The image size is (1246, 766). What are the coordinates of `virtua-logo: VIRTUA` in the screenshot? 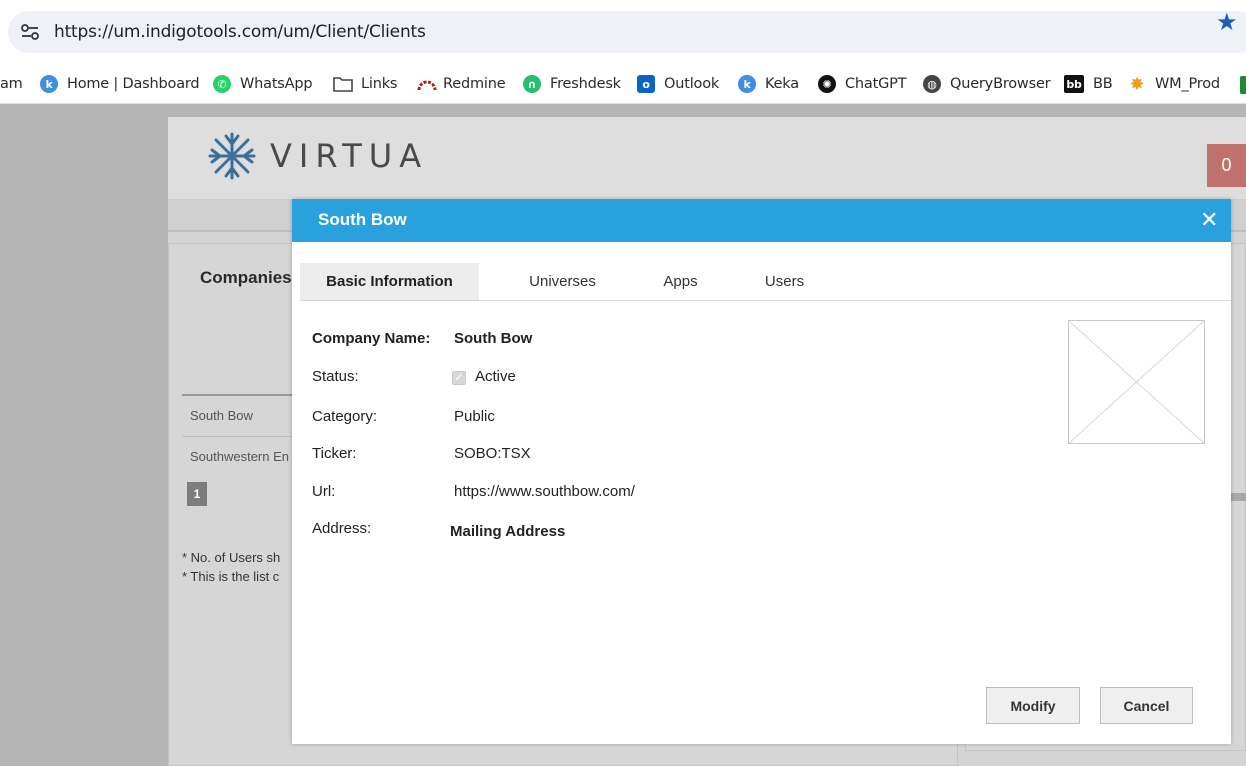 It's located at (317, 156).